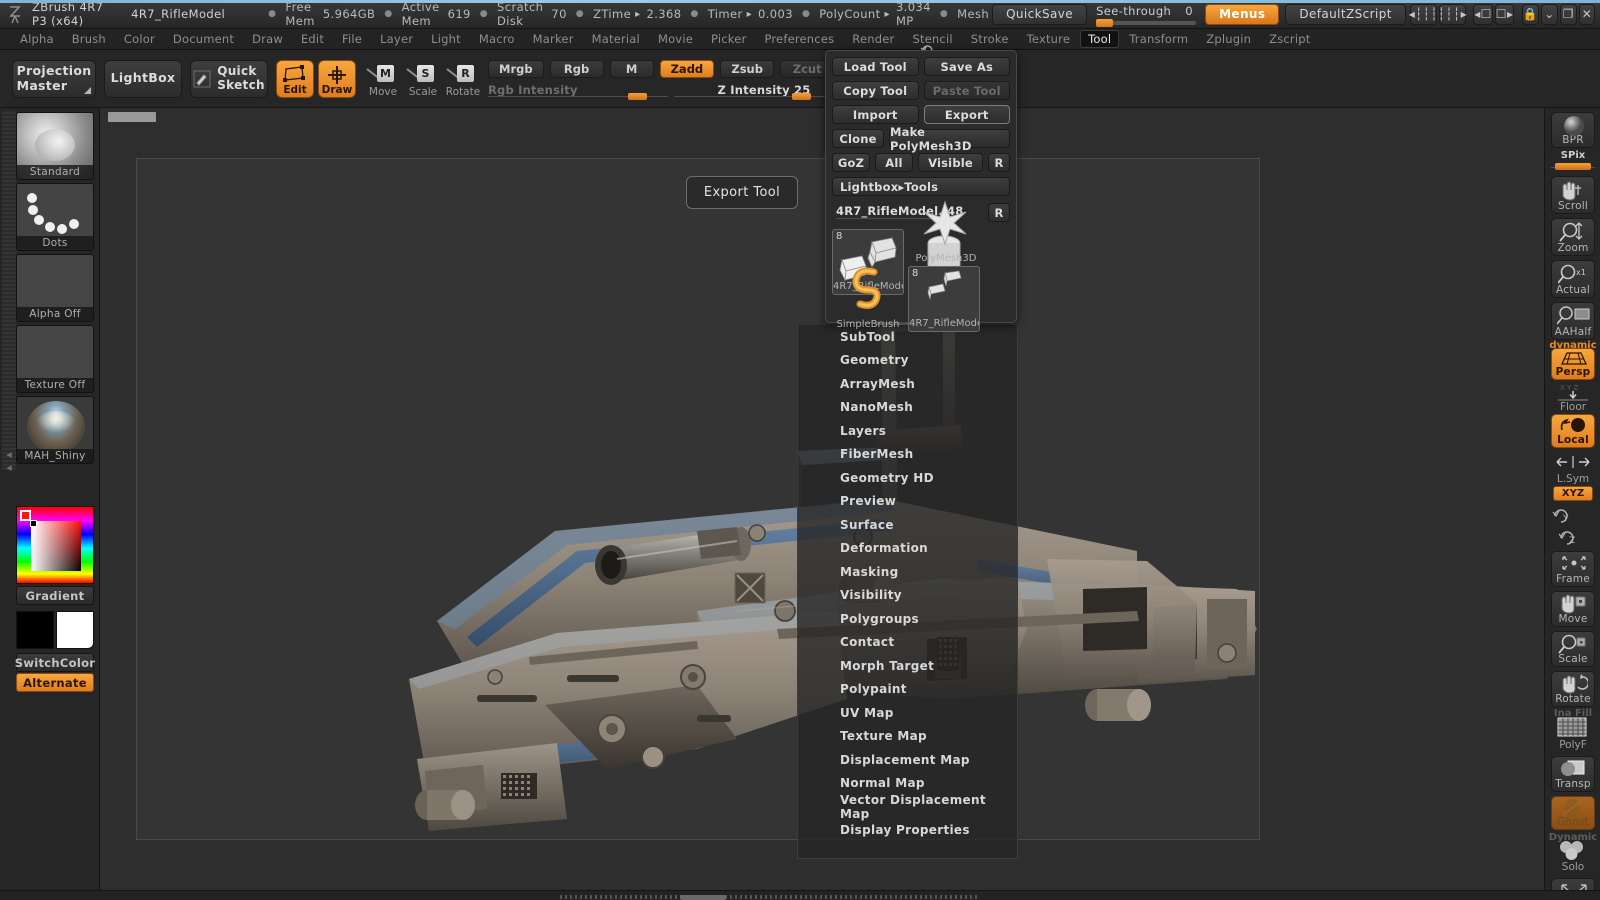 The image size is (1600, 900). Describe the element at coordinates (1573, 609) in the screenshot. I see `move-gizmo-button: Move` at that location.